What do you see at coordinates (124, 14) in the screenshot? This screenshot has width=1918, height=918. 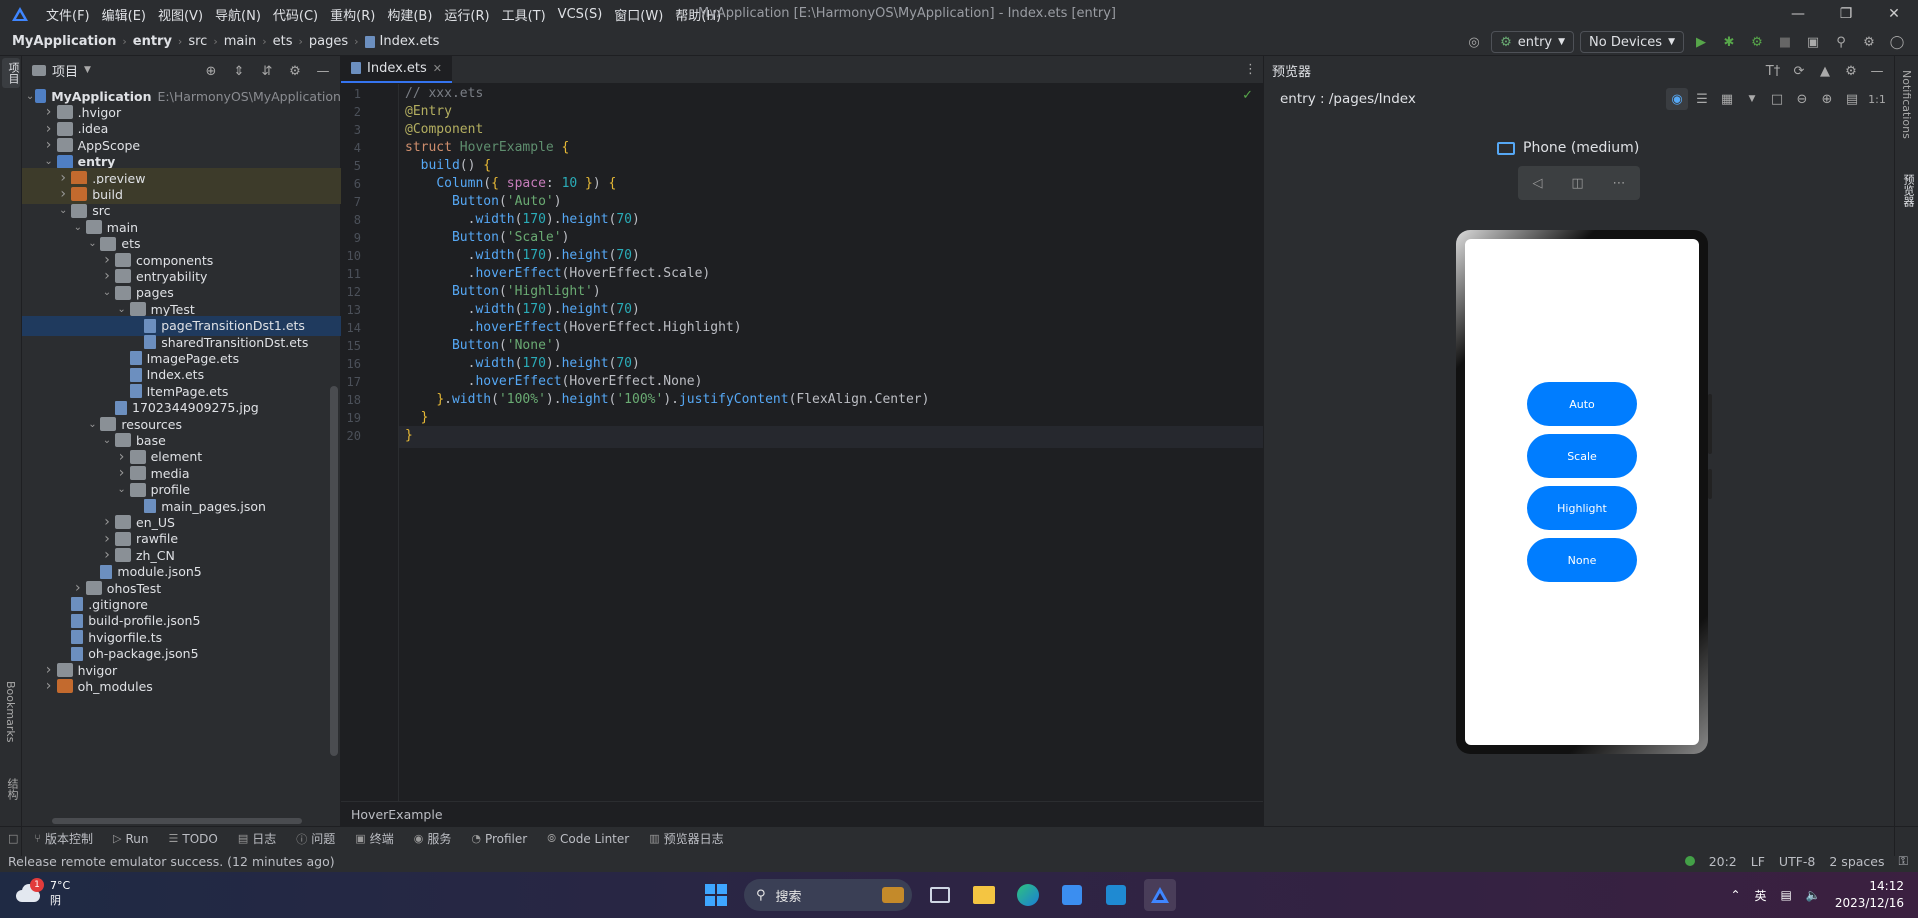 I see `menu-item: 编辑(E)` at bounding box center [124, 14].